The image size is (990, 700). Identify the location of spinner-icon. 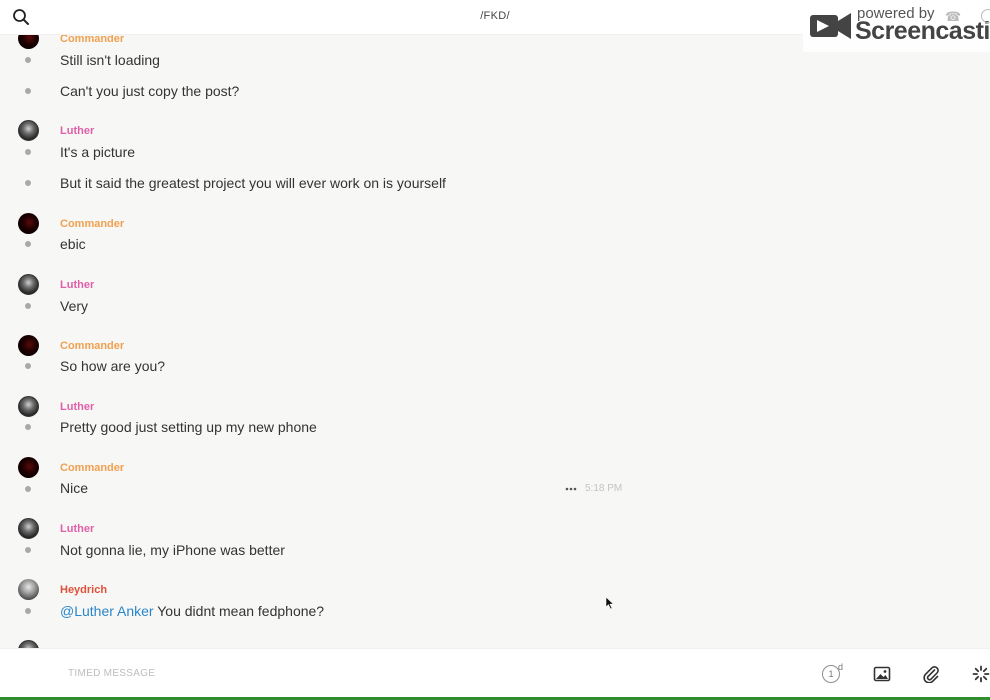
(981, 674).